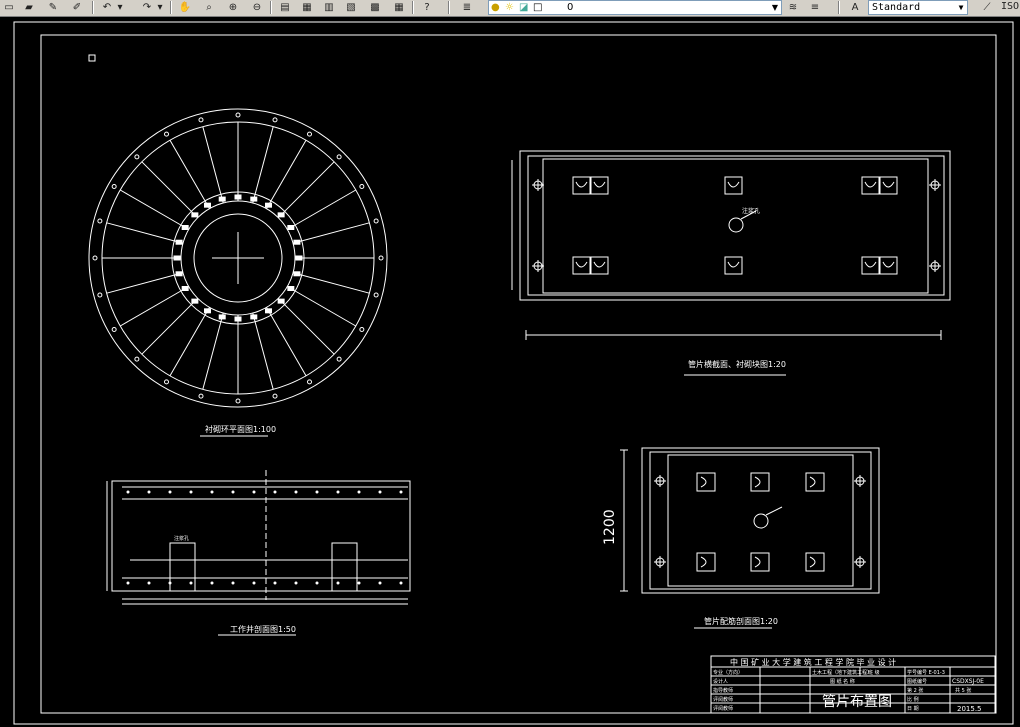 This screenshot has height=727, width=1020. I want to click on text-style-icon: A, so click(855, 7).